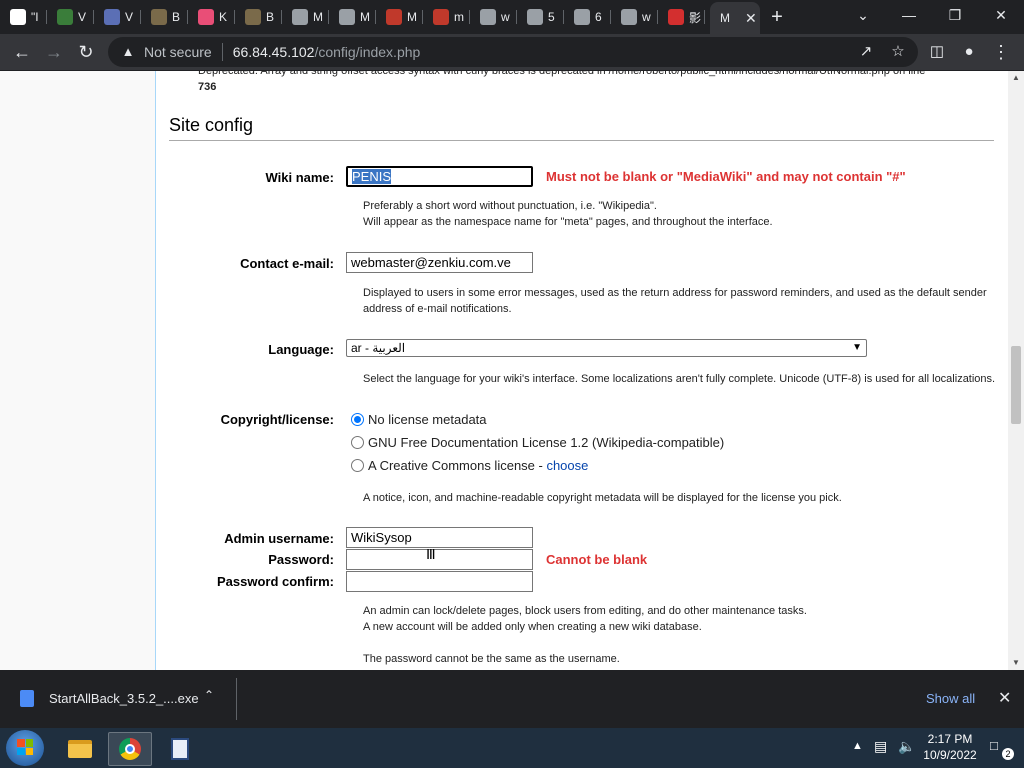 The image size is (1024, 768). I want to click on password-input, so click(439, 559).